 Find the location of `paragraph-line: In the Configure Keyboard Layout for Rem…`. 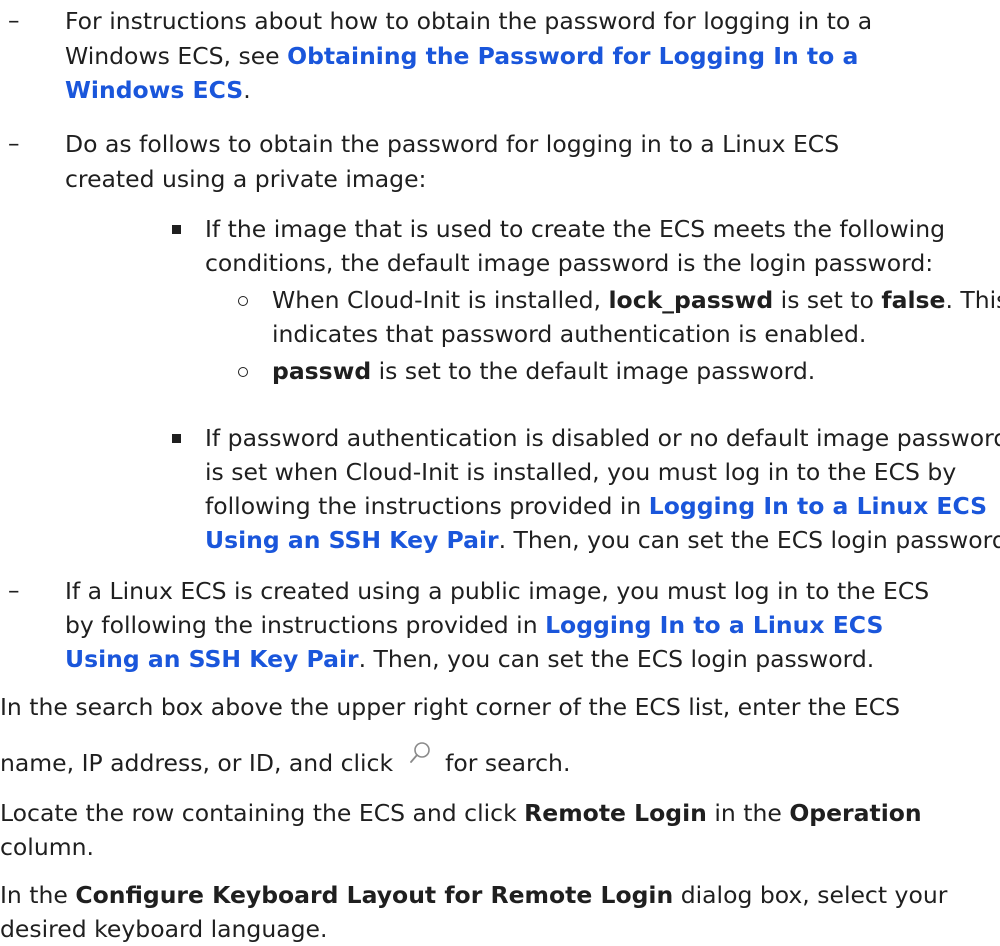

paragraph-line: In the Configure Keyboard Layout for Rem… is located at coordinates (473, 895).